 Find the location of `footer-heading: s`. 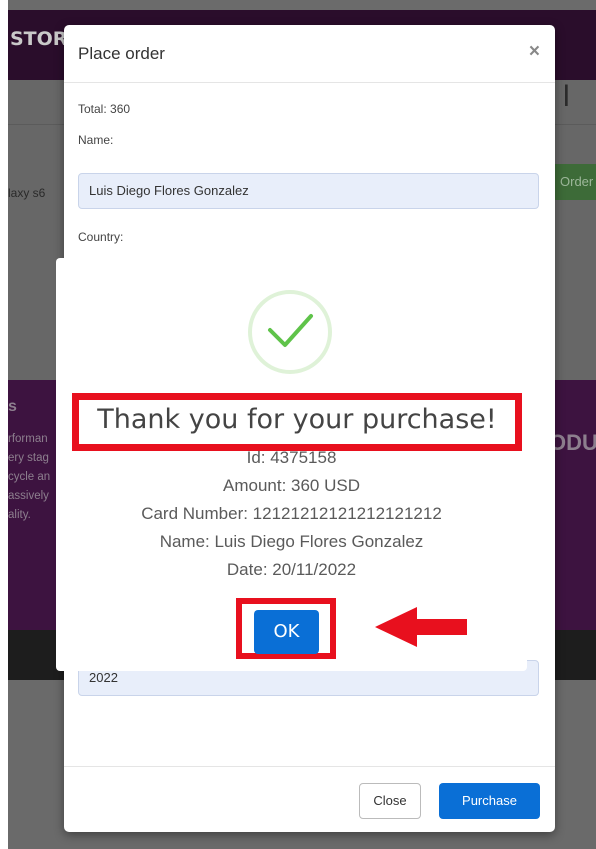

footer-heading: s is located at coordinates (12, 406).